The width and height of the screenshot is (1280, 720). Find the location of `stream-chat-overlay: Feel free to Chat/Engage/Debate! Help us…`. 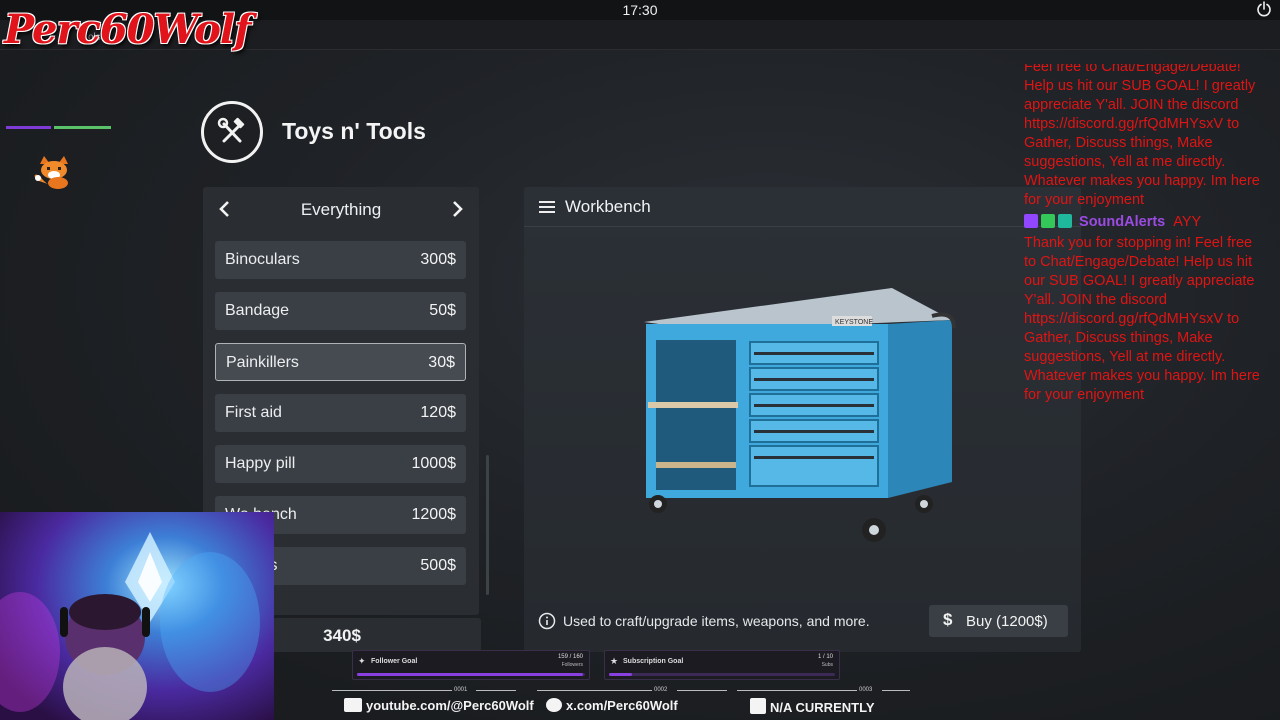

stream-chat-overlay: Feel free to Chat/Engage/Debate! Help us… is located at coordinates (1142, 234).